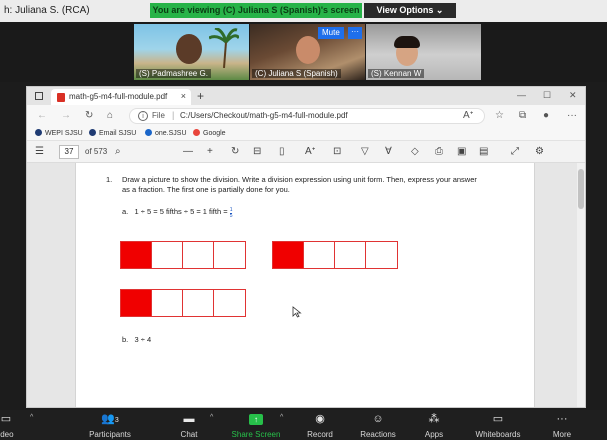 The height and width of the screenshot is (440, 607). Describe the element at coordinates (483, 151) in the screenshot. I see `save-as-icon: ▤` at that location.